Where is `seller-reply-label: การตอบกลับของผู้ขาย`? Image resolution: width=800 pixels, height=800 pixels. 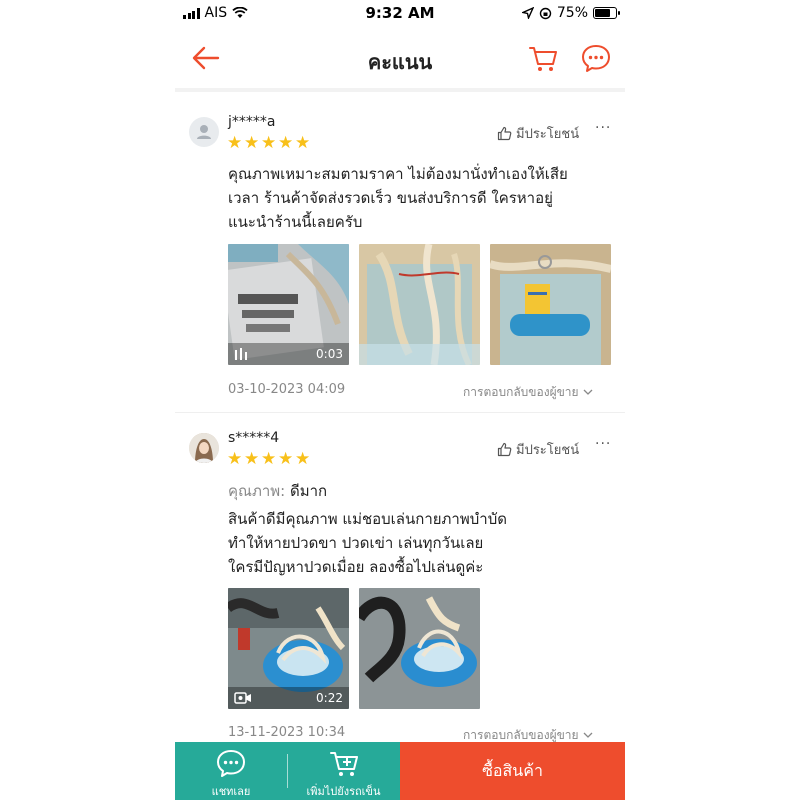 seller-reply-label: การตอบกลับของผู้ขาย is located at coordinates (521, 392).